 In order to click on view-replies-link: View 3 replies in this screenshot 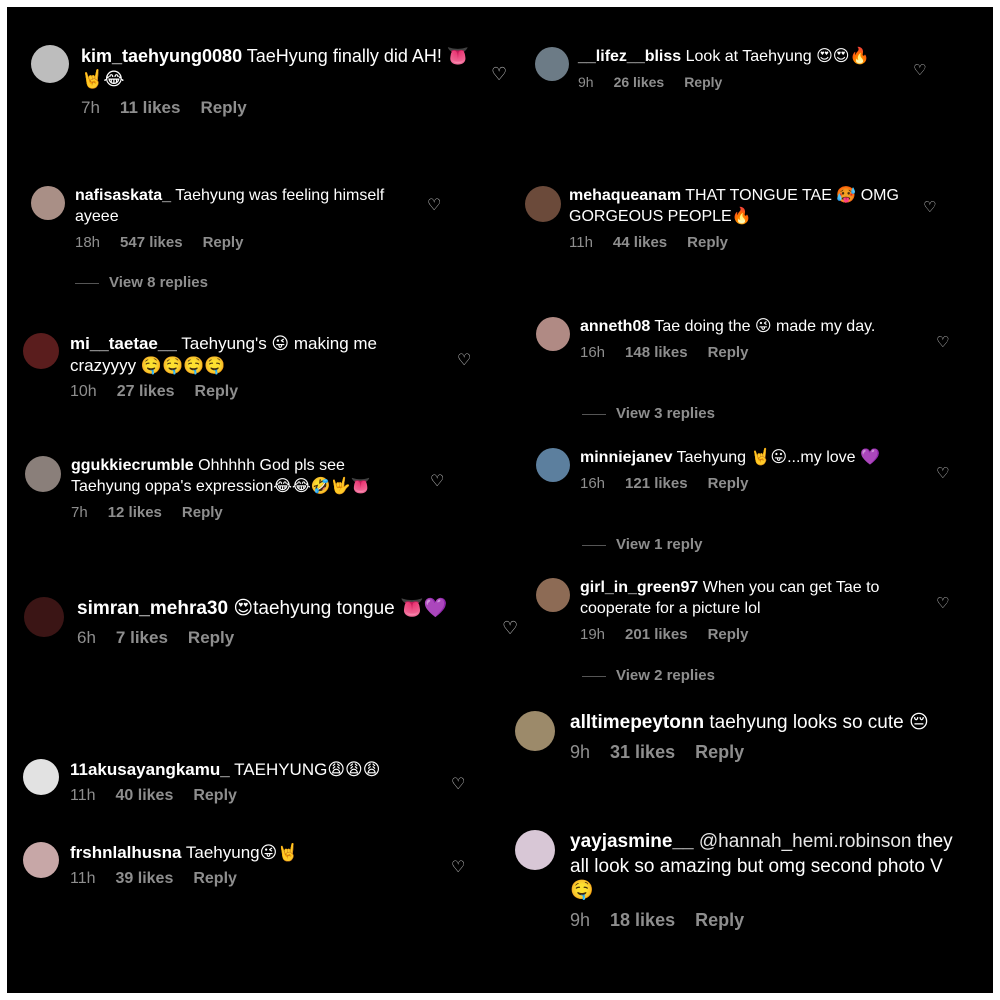, I will do `click(648, 413)`.